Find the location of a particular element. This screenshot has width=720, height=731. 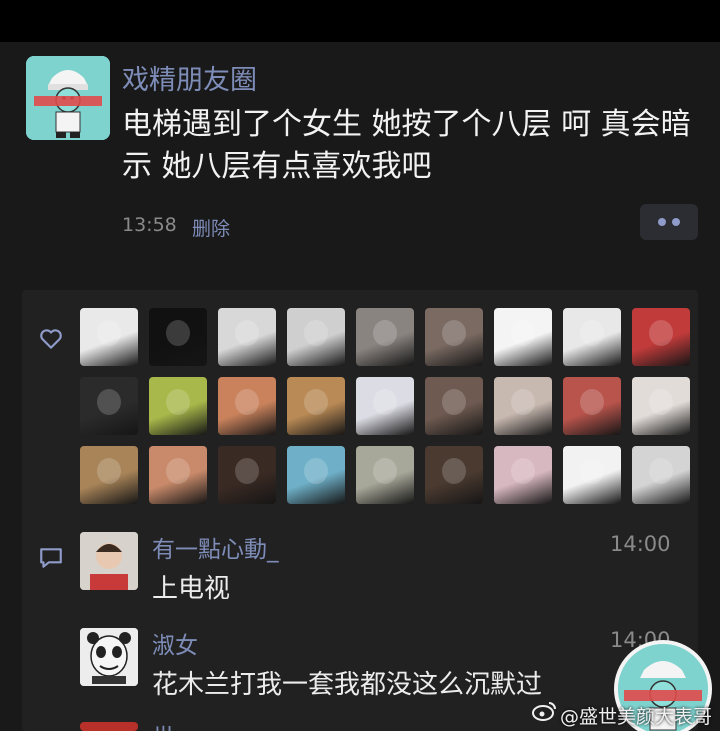

avatar-dark-hair-girl is located at coordinates (661, 406).